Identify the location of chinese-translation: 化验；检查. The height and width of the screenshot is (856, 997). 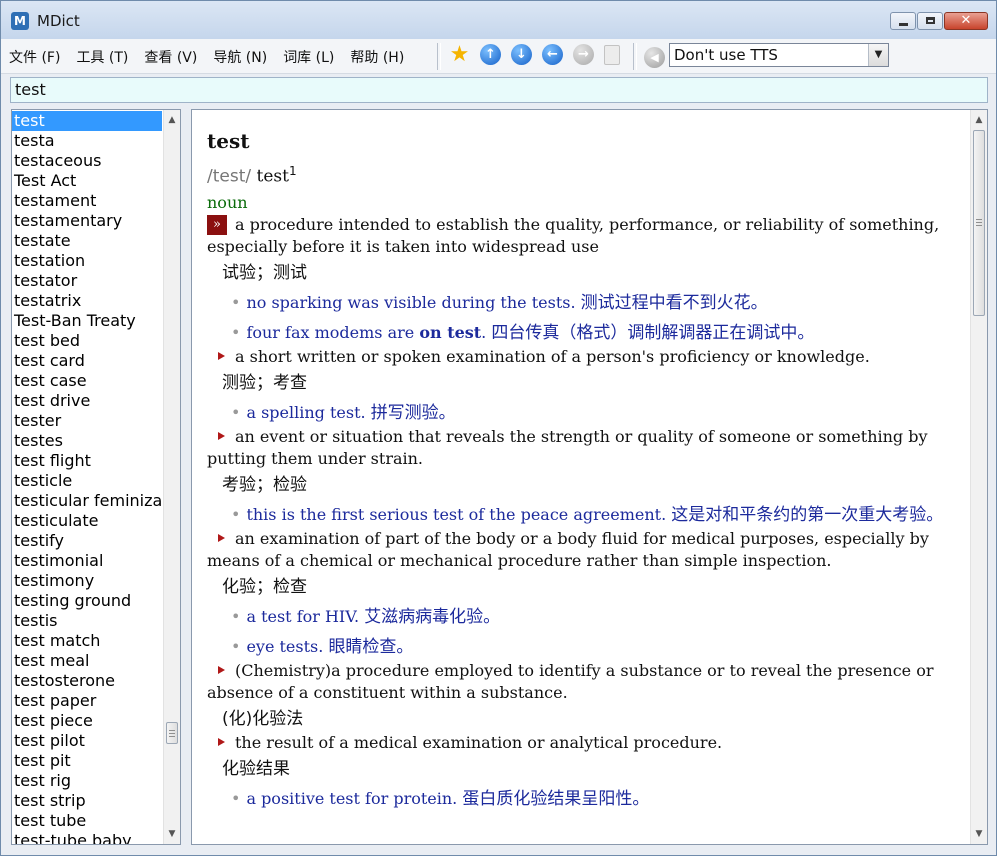
(264, 586).